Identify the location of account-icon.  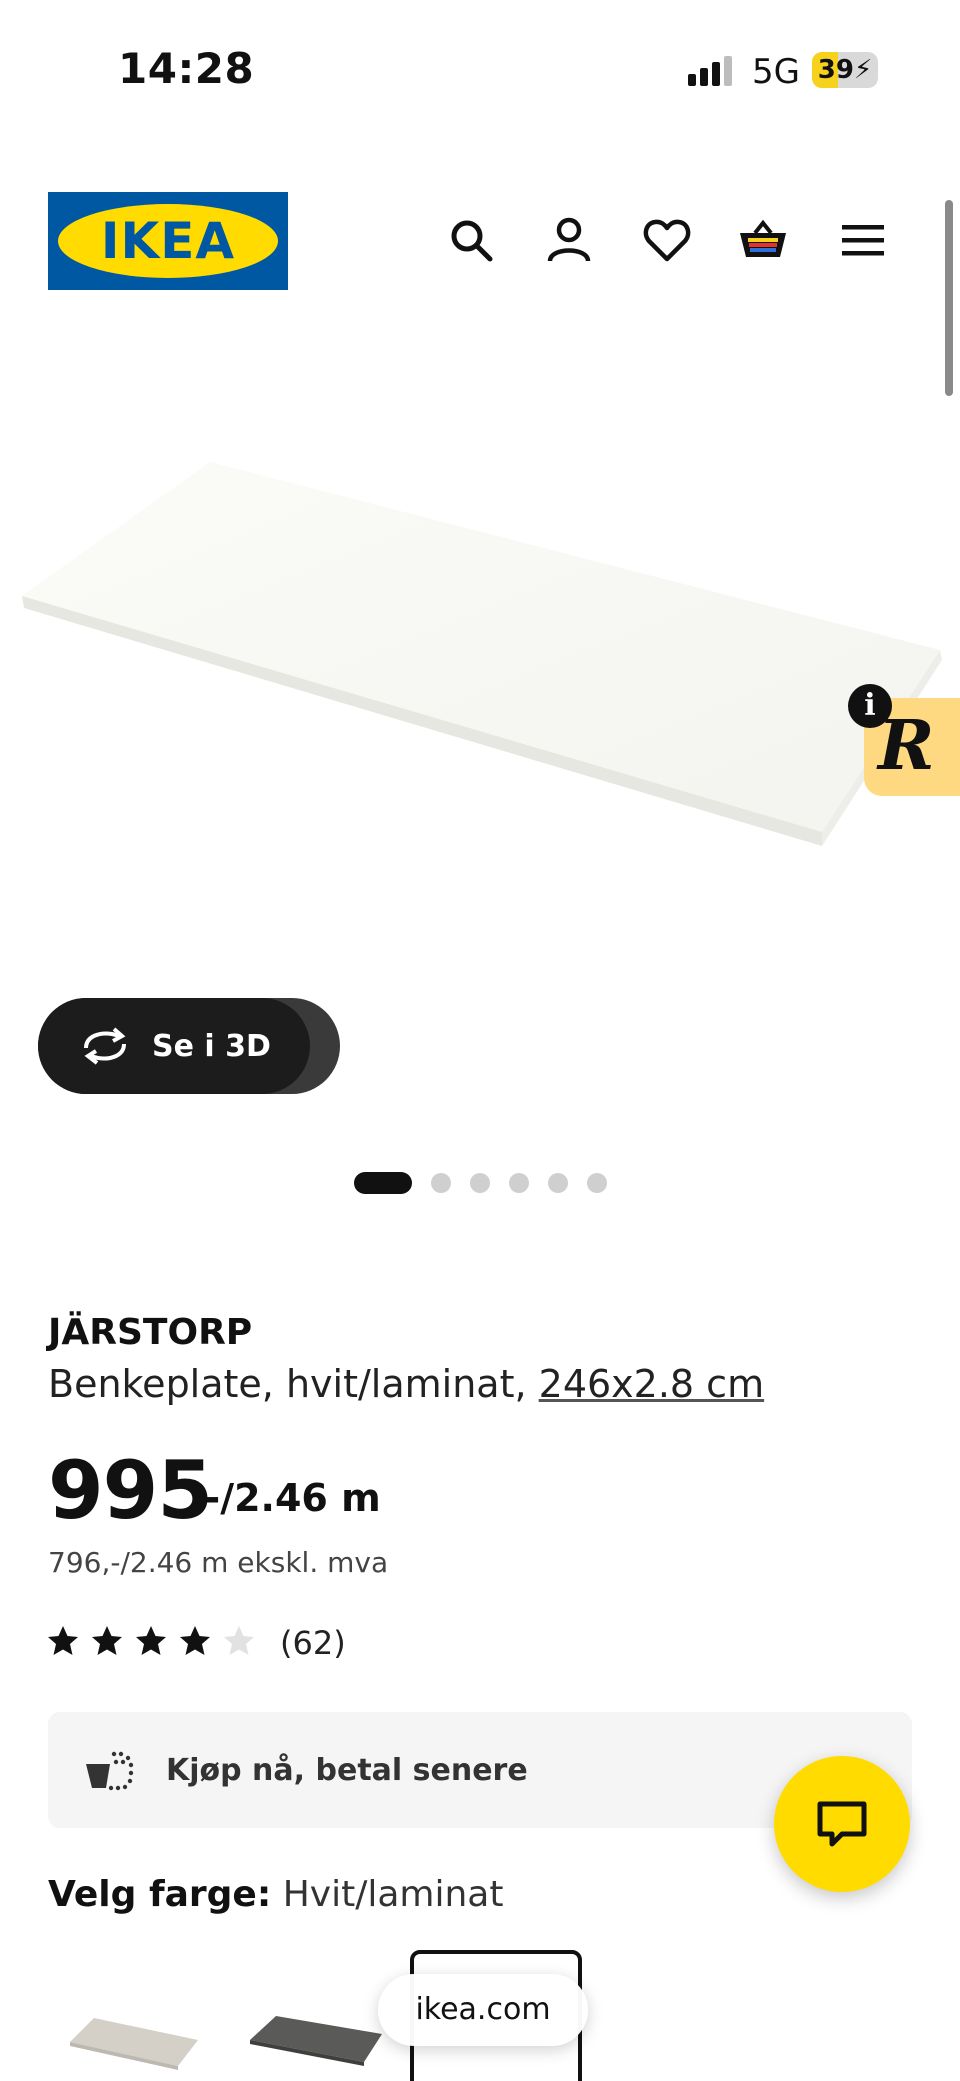
(569, 240).